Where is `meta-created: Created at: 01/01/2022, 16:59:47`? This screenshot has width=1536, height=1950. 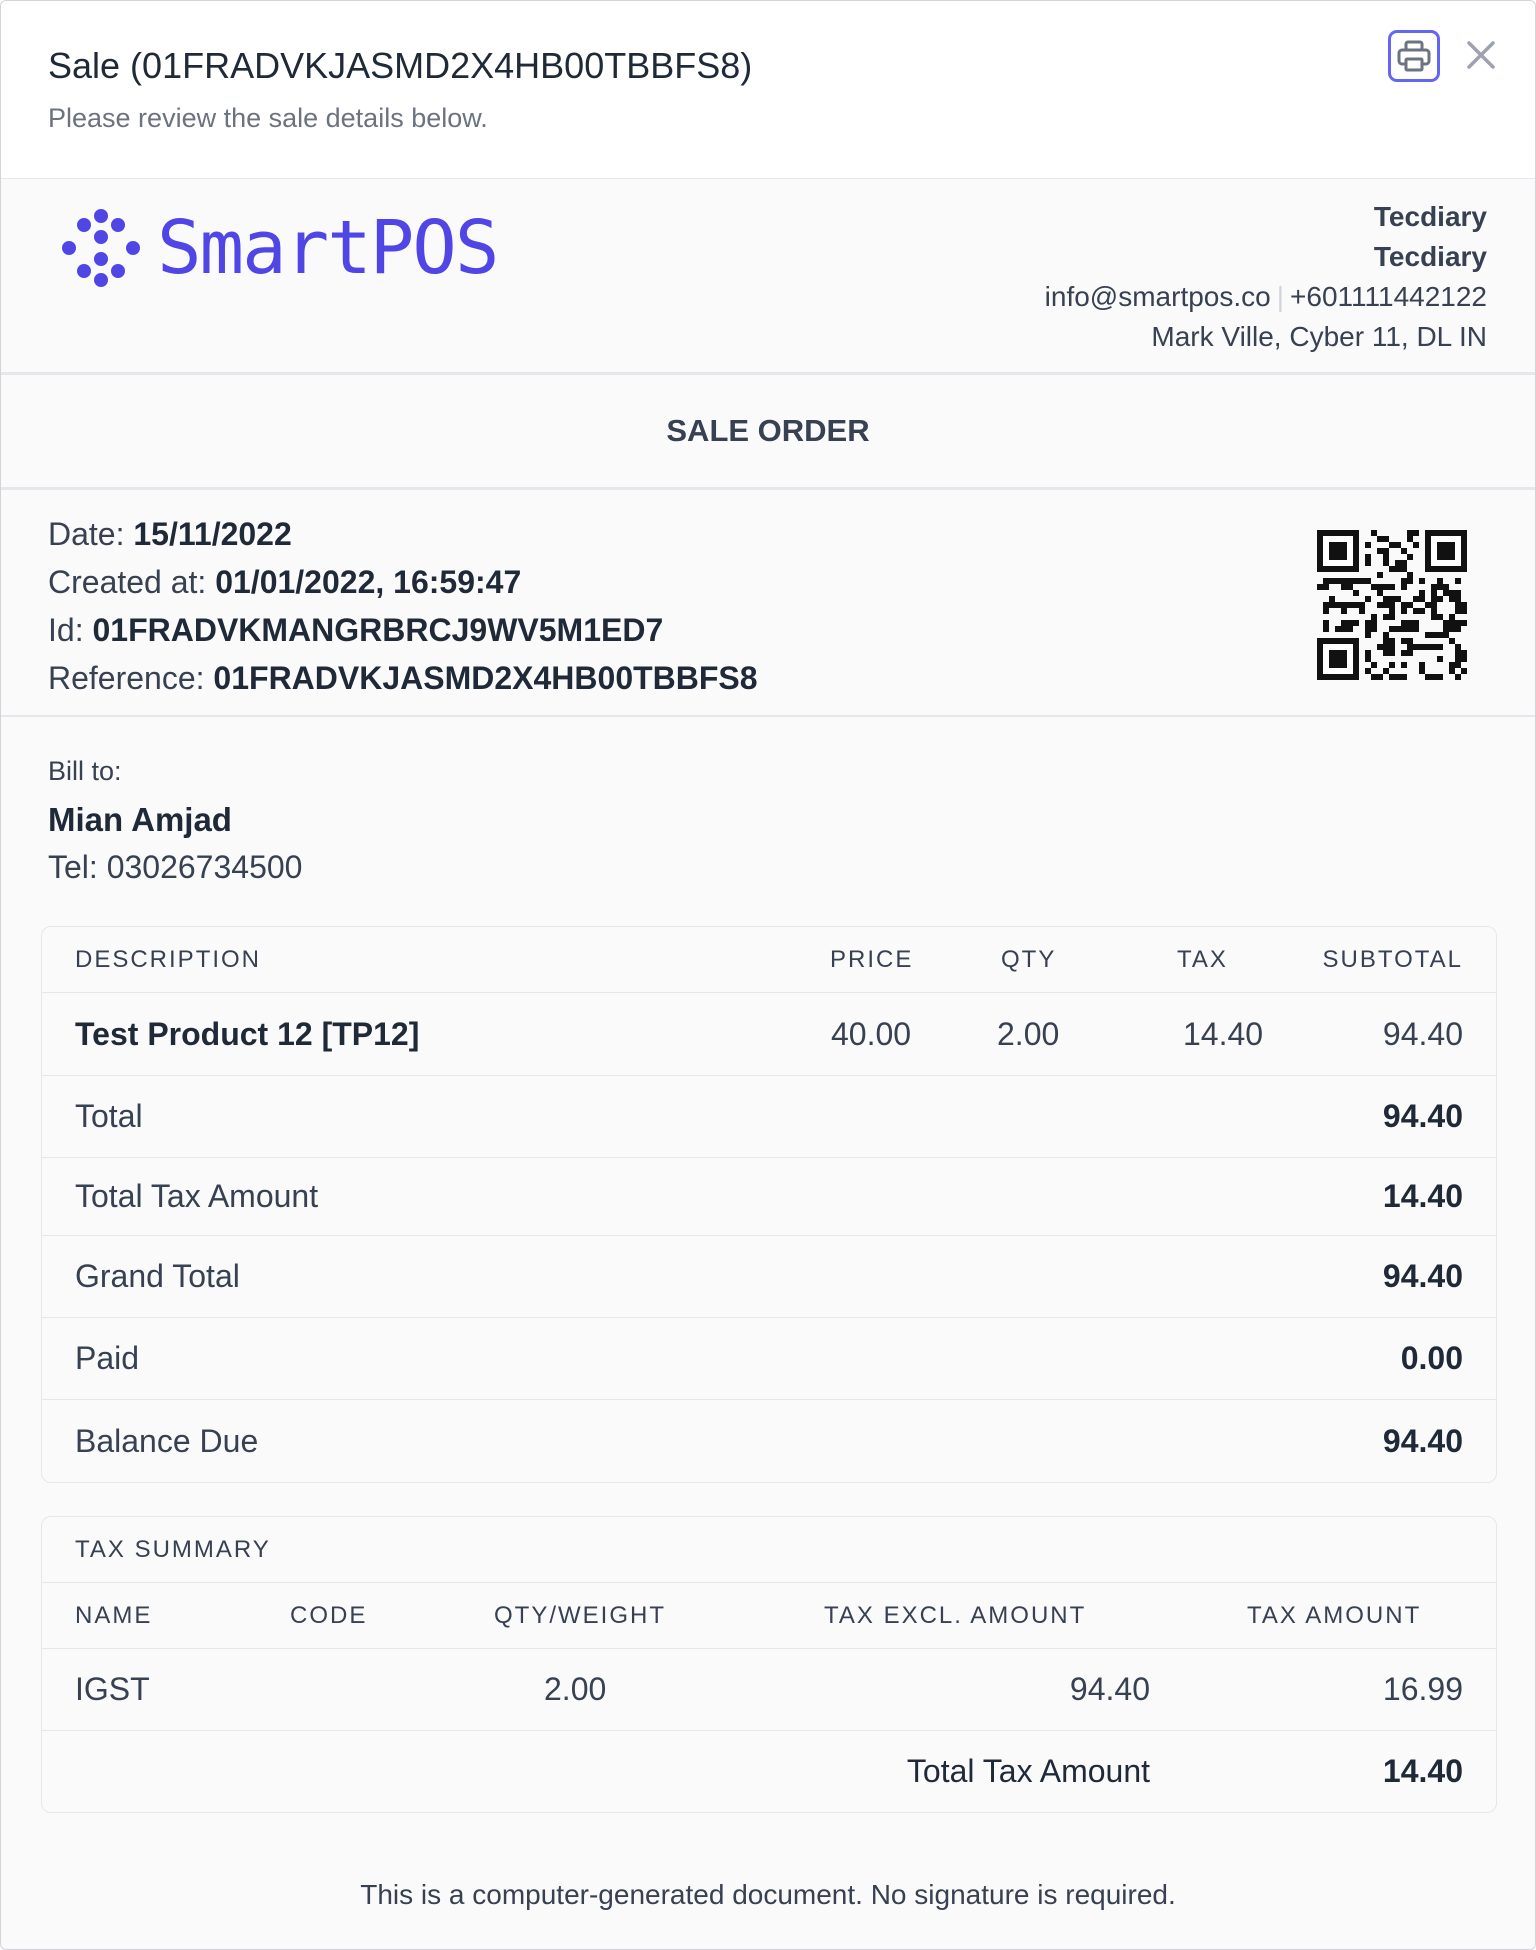
meta-created: Created at: 01/01/2022, 16:59:47 is located at coordinates (285, 582).